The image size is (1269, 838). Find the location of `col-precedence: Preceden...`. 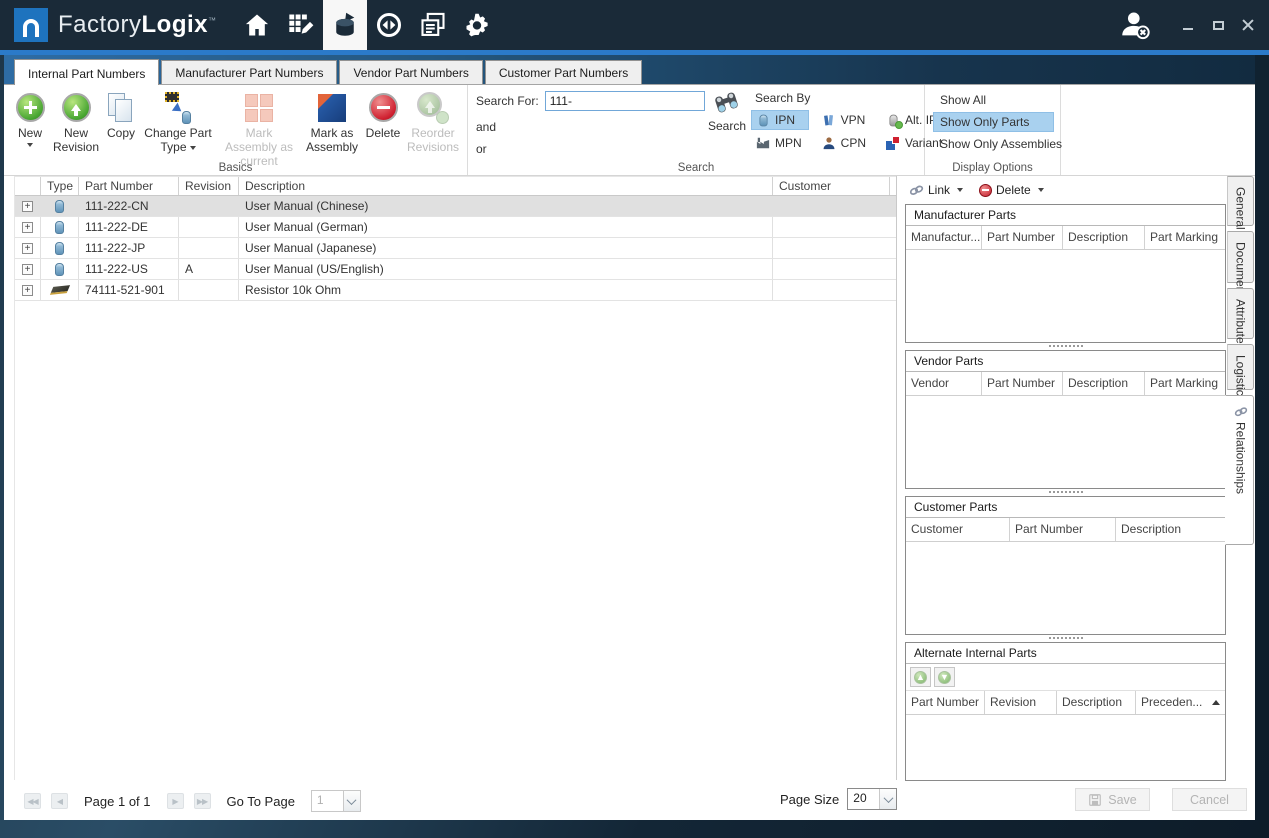

col-precedence: Preceden... is located at coordinates (1180, 702).